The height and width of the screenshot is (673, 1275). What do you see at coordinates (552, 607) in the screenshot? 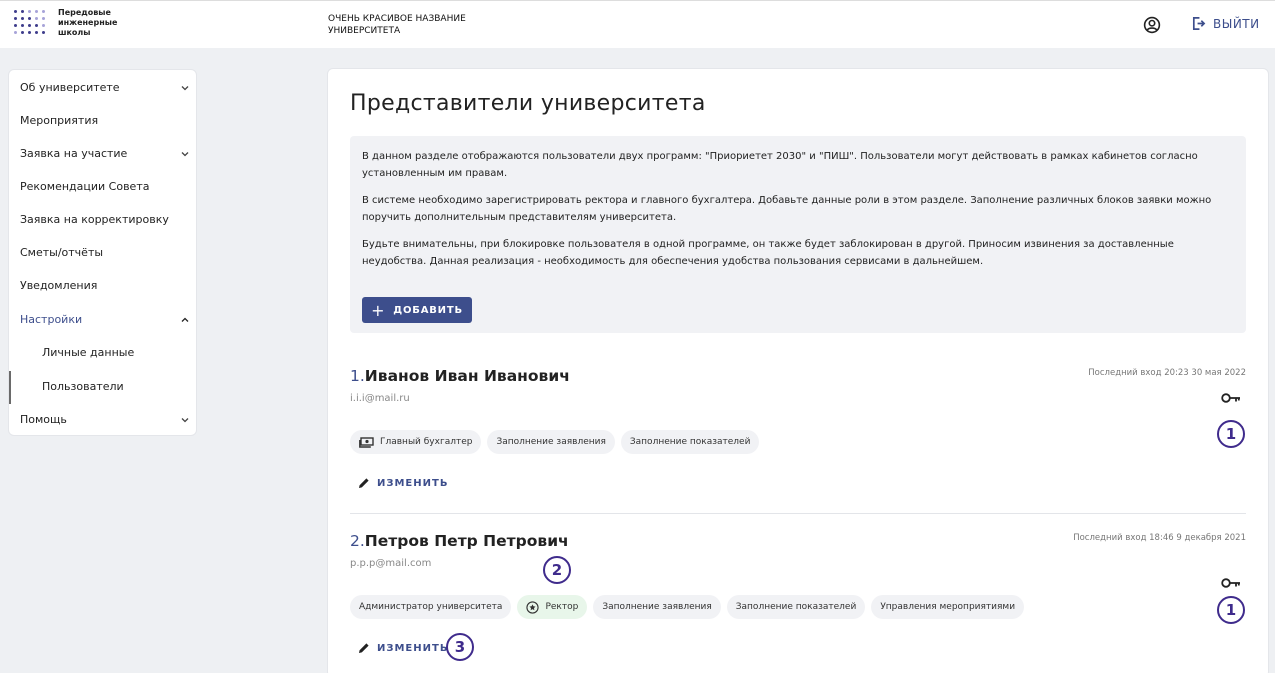
I see `role-chip-rector: Ректор` at bounding box center [552, 607].